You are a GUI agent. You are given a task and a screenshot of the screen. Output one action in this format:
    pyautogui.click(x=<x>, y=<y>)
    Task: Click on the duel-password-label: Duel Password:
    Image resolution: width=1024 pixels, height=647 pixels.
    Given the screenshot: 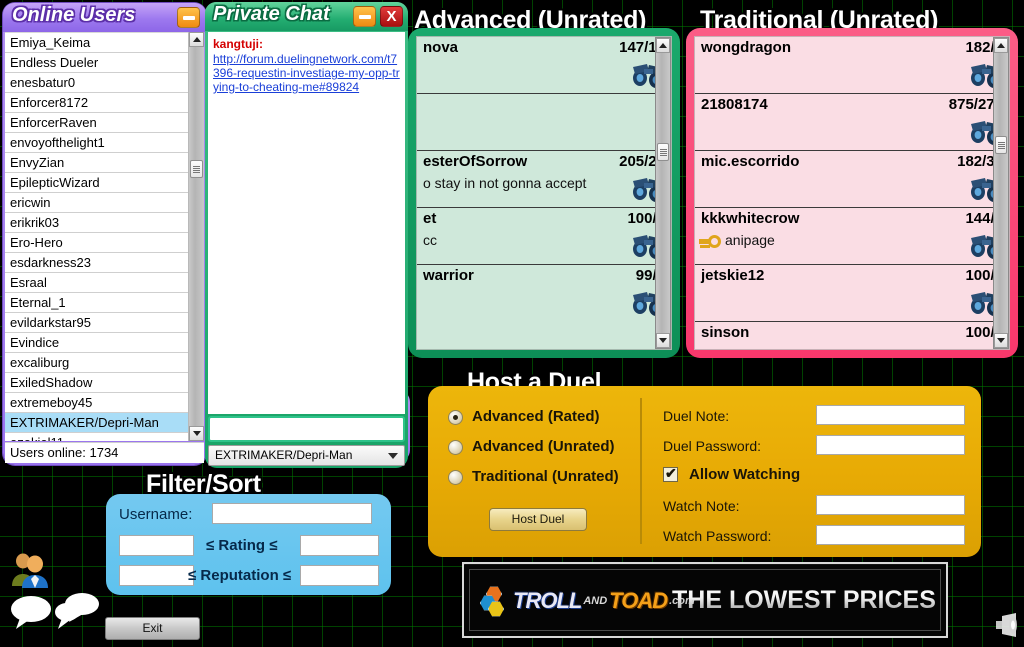 What is the action you would take?
    pyautogui.click(x=712, y=446)
    